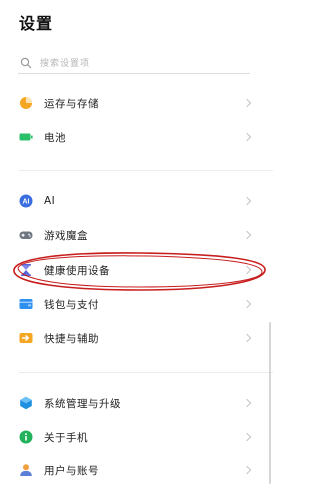  Describe the element at coordinates (147, 470) in the screenshot. I see `settings-item-users-accounts: 用户与账号` at that location.